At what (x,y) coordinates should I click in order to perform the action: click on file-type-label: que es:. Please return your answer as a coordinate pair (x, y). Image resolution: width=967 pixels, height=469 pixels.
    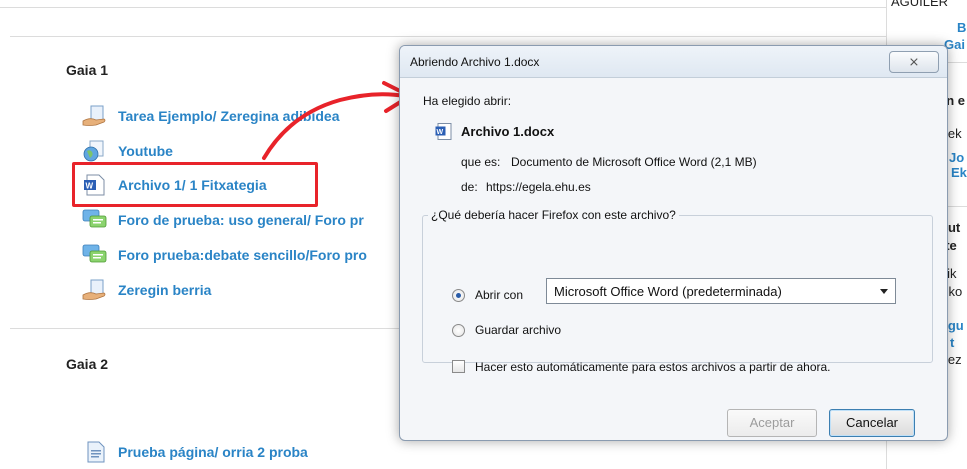
    Looking at the image, I should click on (481, 162).